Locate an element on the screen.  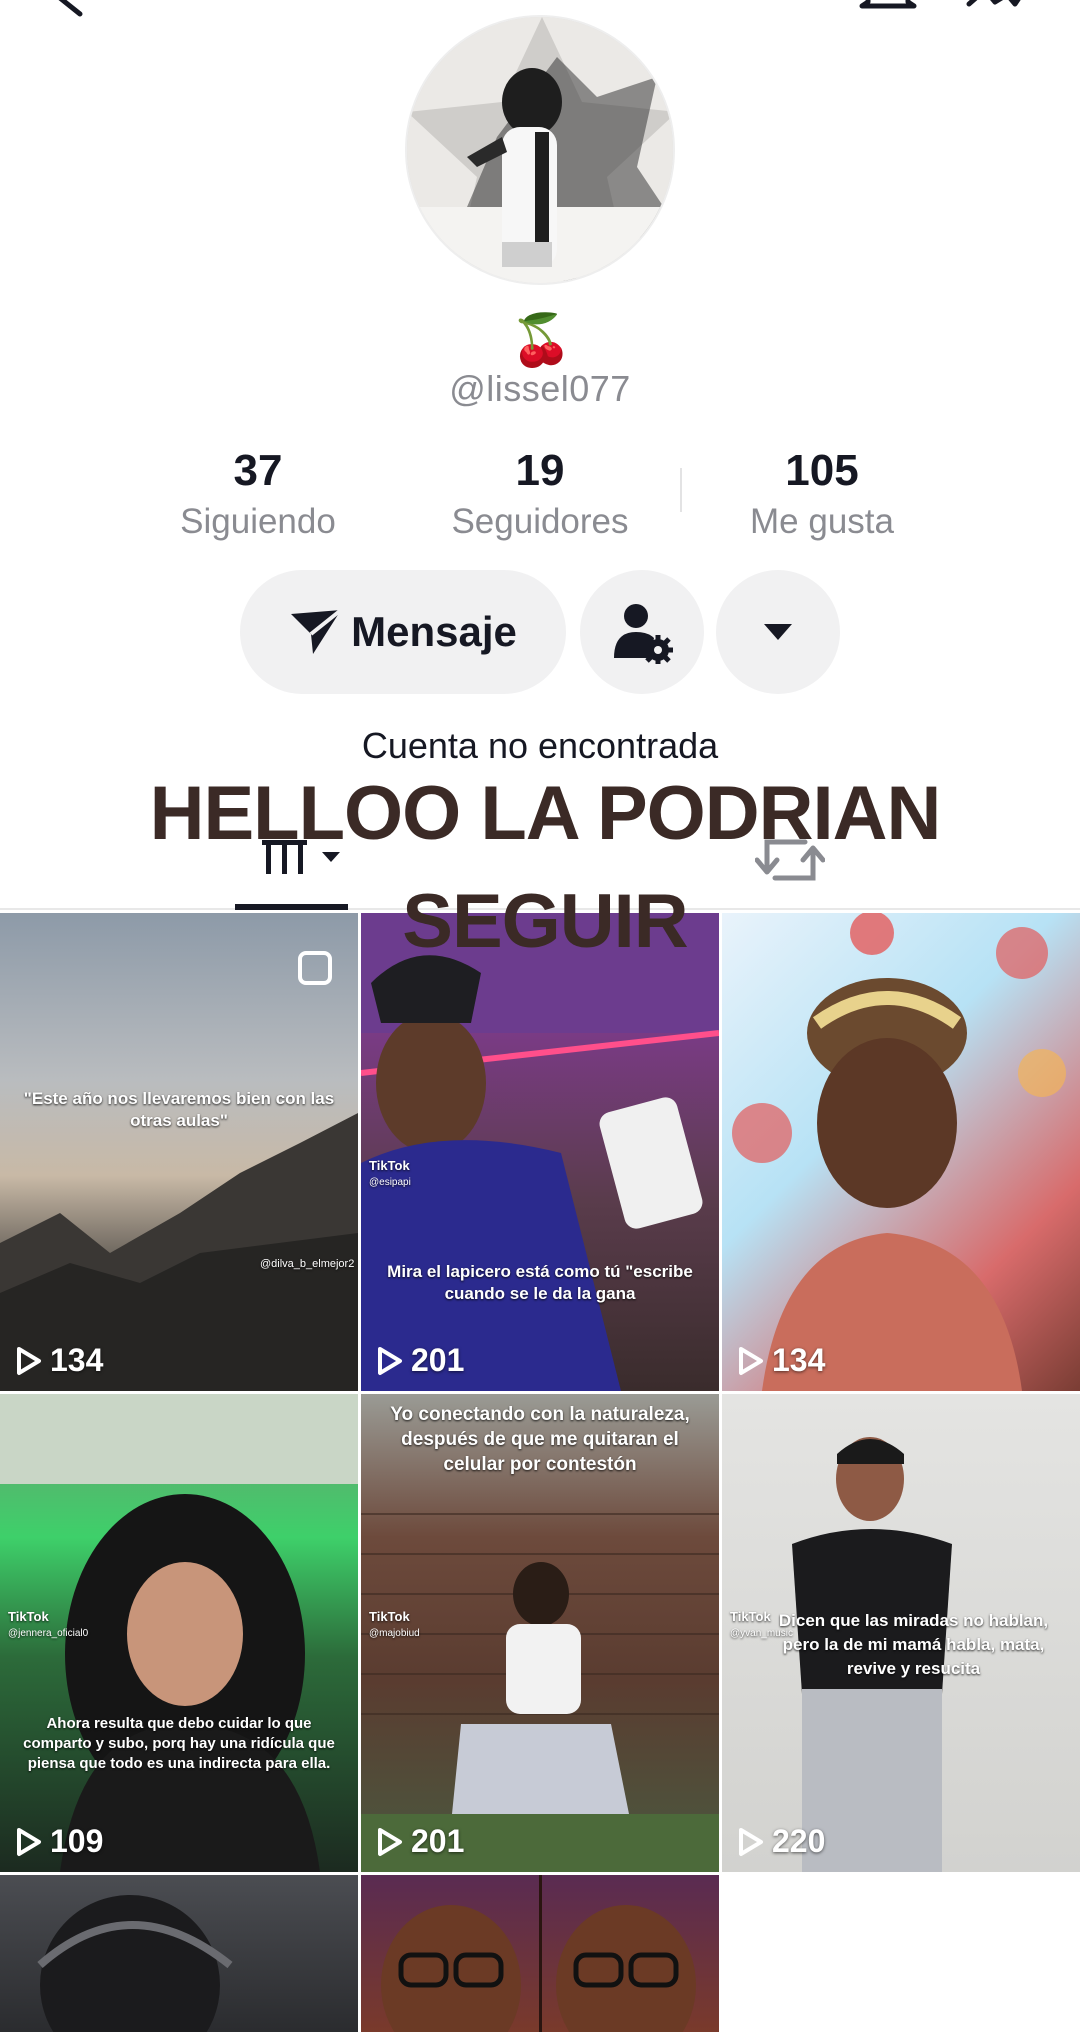
bell-icon is located at coordinates (888, 15).